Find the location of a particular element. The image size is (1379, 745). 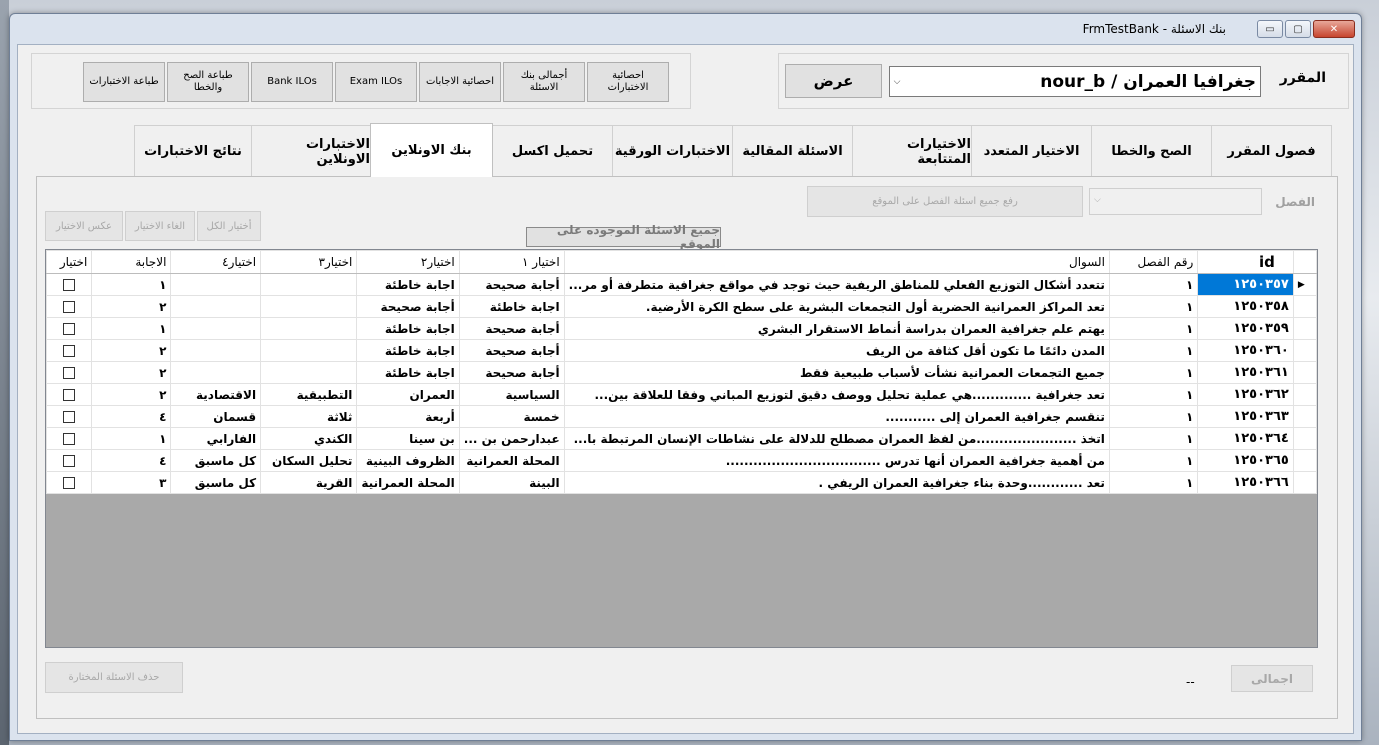

id-cell: ١٢٥٠٣٦٤ is located at coordinates (1245, 438).